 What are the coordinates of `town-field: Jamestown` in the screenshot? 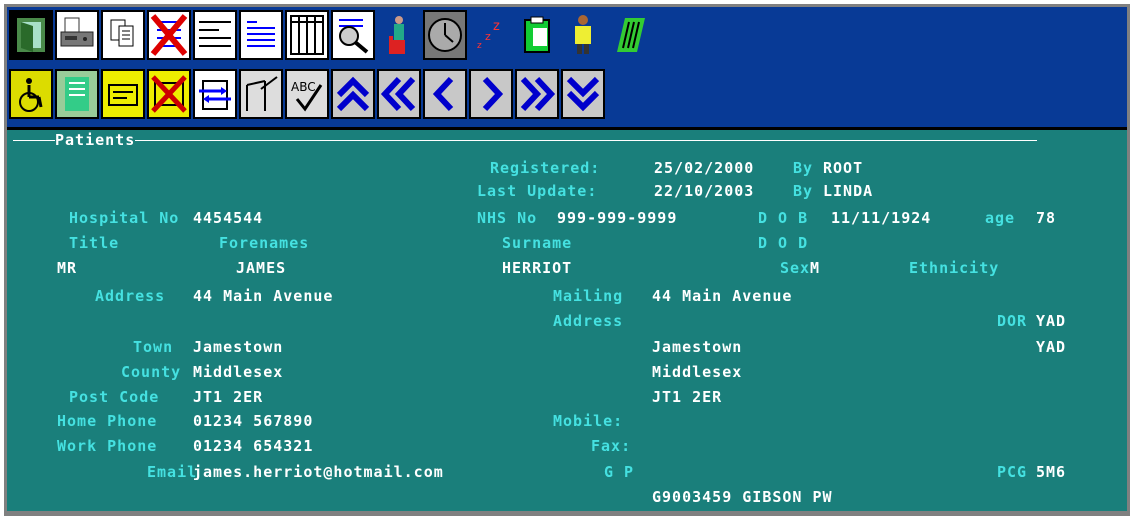 It's located at (238, 347).